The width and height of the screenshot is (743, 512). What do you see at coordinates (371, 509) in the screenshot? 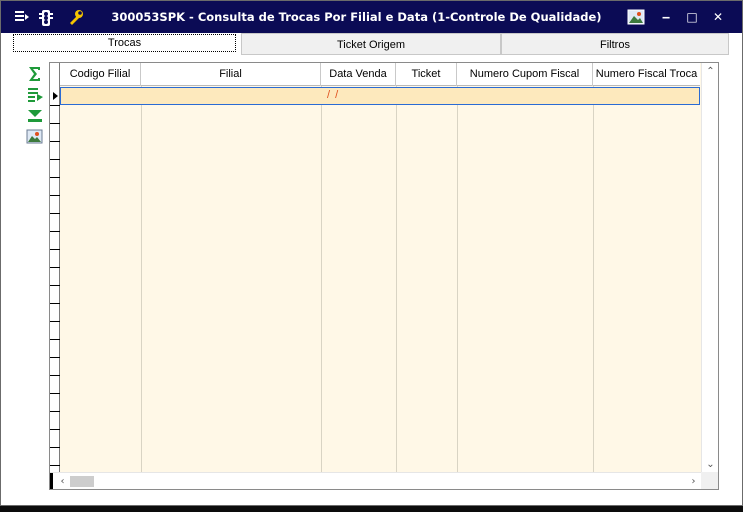
I see `taskbar-strip` at bounding box center [371, 509].